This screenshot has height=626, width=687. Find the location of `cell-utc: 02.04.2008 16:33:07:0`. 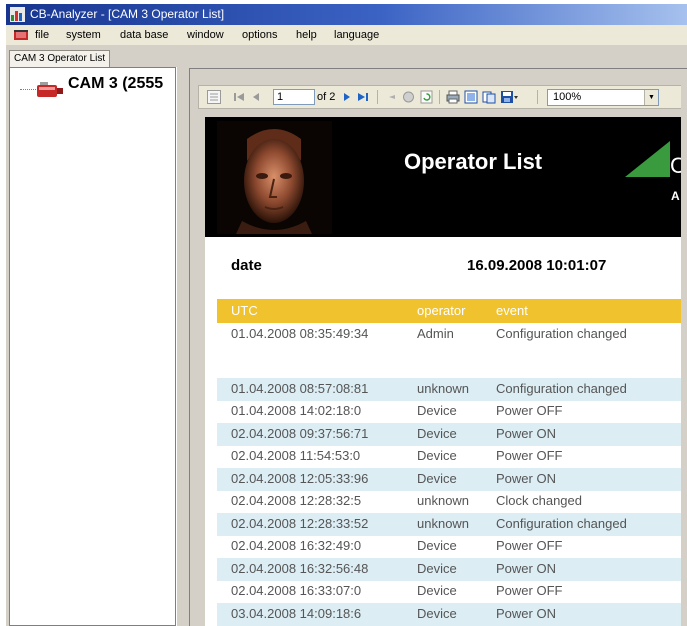

cell-utc: 02.04.2008 16:33:07:0 is located at coordinates (296, 590).